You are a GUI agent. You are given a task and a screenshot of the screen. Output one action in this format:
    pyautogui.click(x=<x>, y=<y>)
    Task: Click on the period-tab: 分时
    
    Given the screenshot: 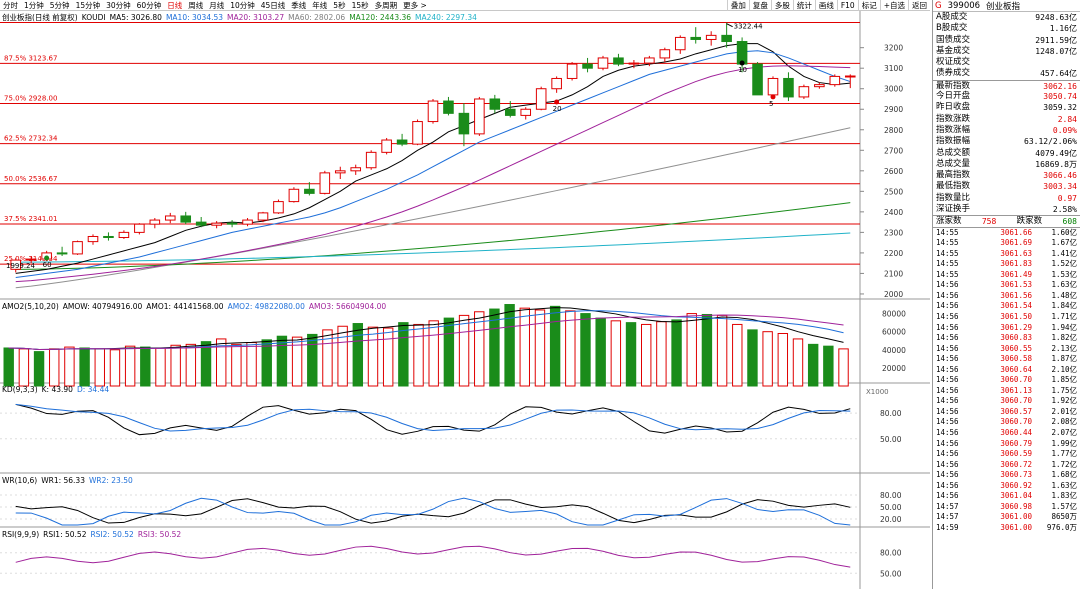 What is the action you would take?
    pyautogui.click(x=10, y=5)
    